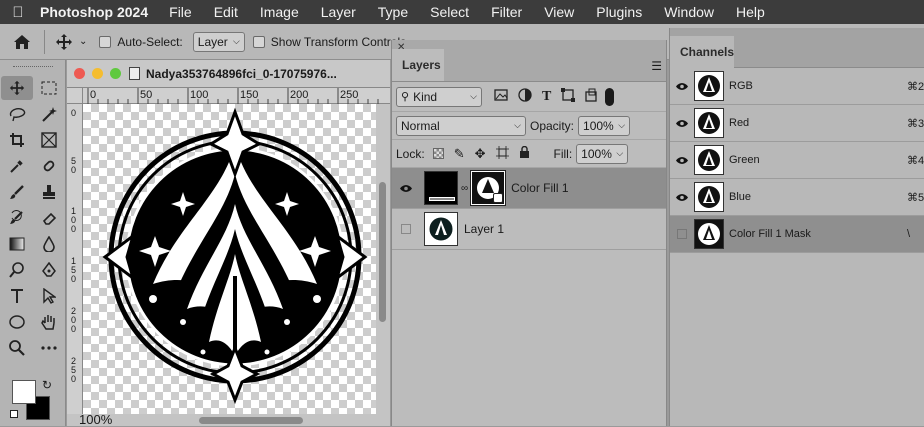  Describe the element at coordinates (506, 12) in the screenshot. I see `menu-filter: Filter` at that location.